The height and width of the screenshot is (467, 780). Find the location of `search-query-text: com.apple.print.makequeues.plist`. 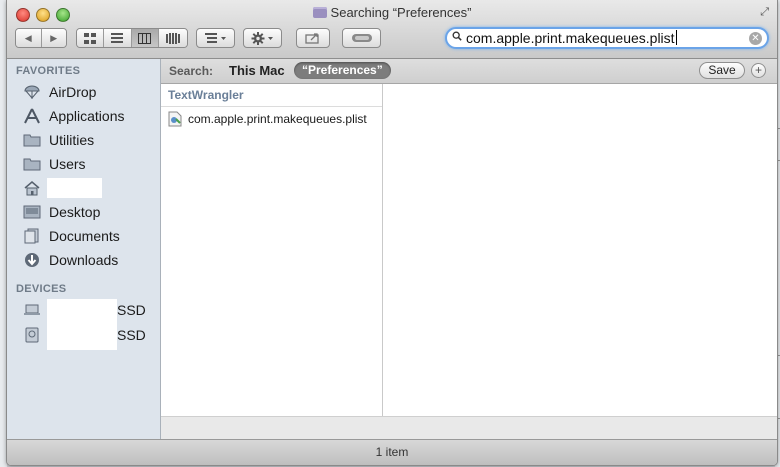

search-query-text: com.apple.print.makequeues.plist is located at coordinates (570, 38).